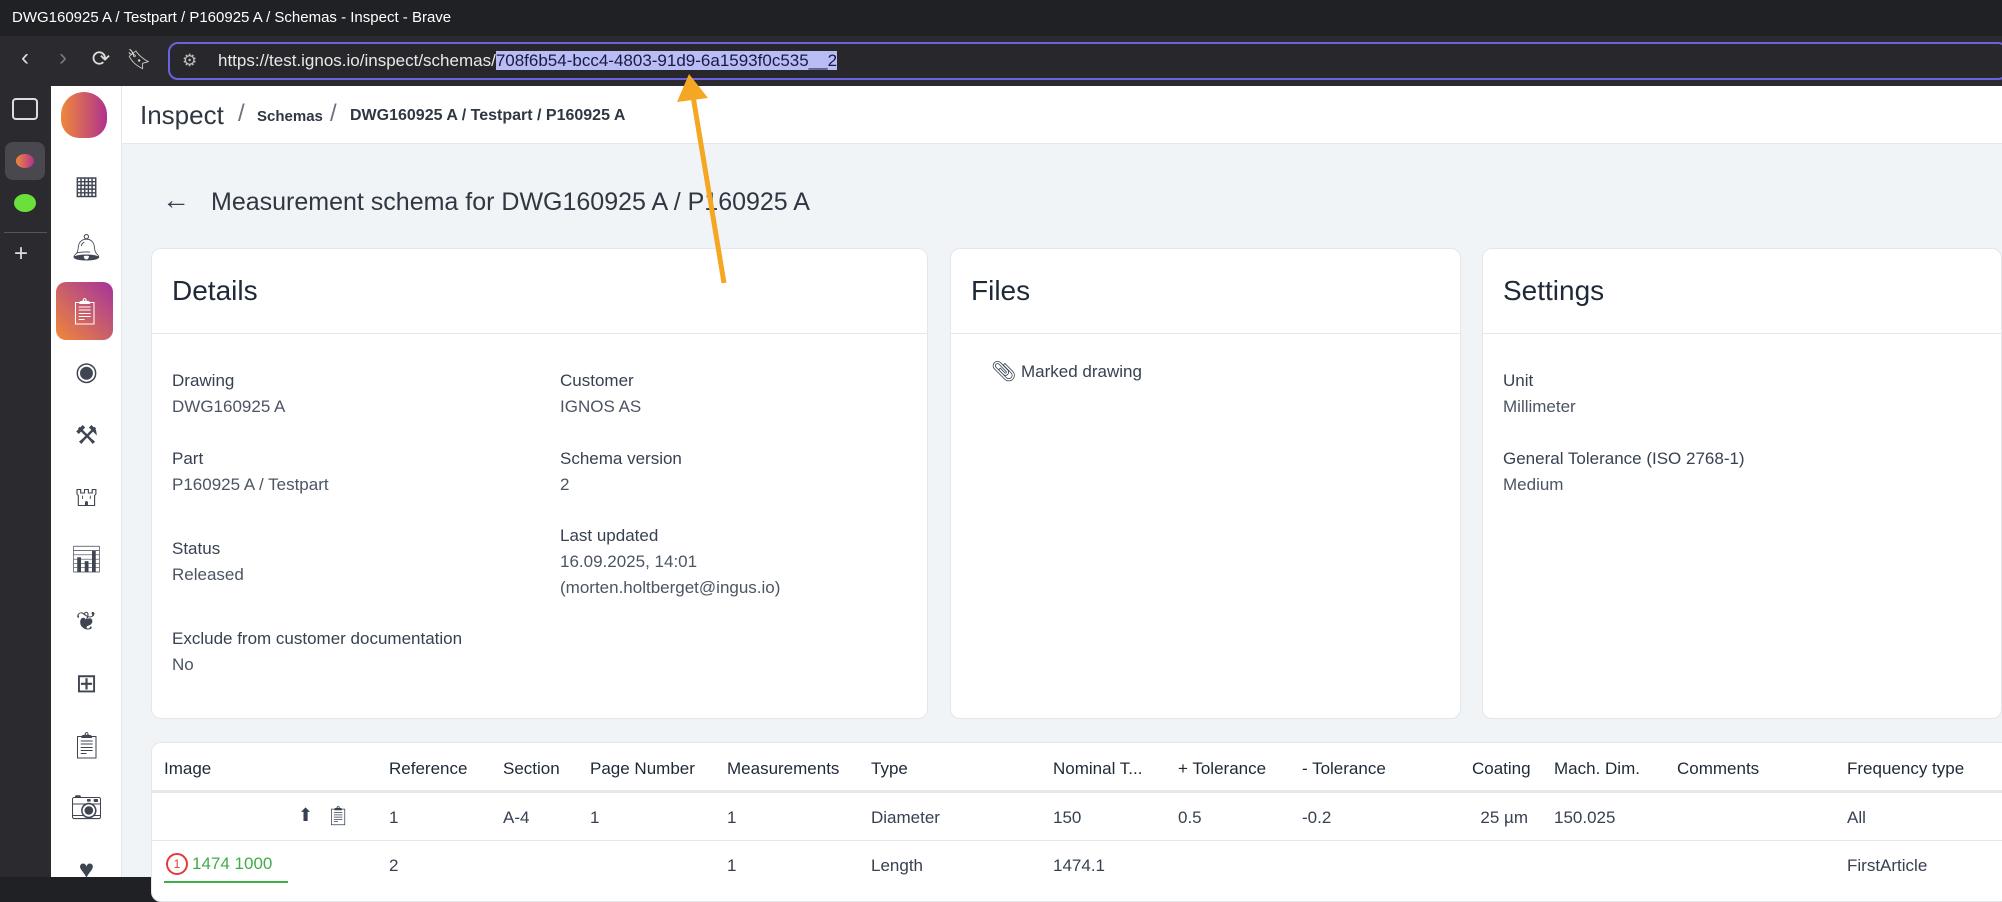 The height and width of the screenshot is (902, 2002). What do you see at coordinates (565, 484) in the screenshot?
I see `field-value: 2` at bounding box center [565, 484].